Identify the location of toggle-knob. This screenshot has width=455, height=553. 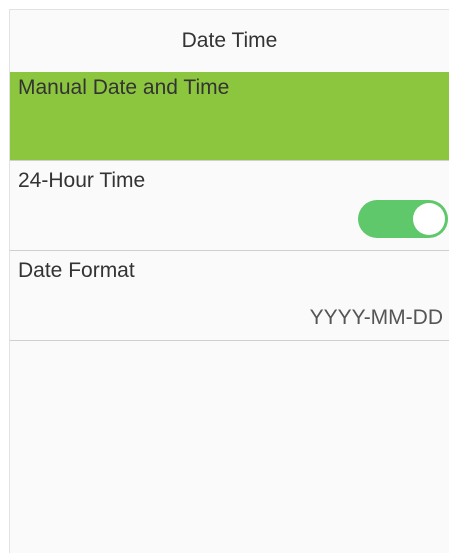
(429, 219).